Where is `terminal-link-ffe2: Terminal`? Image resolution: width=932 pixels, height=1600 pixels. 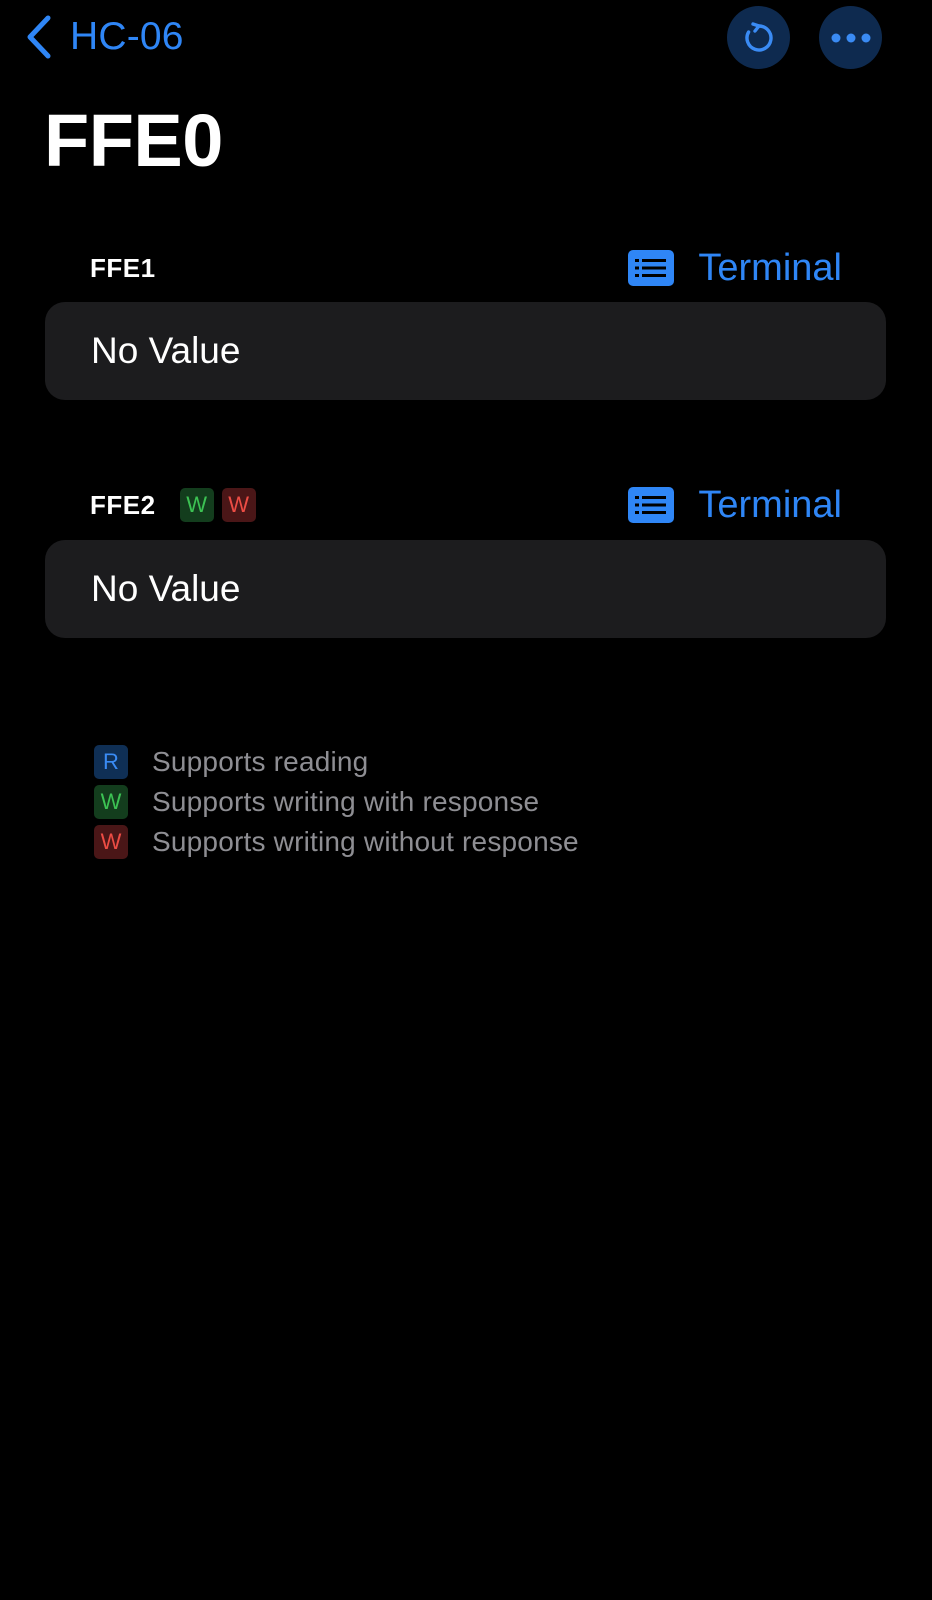 terminal-link-ffe2: Terminal is located at coordinates (735, 505).